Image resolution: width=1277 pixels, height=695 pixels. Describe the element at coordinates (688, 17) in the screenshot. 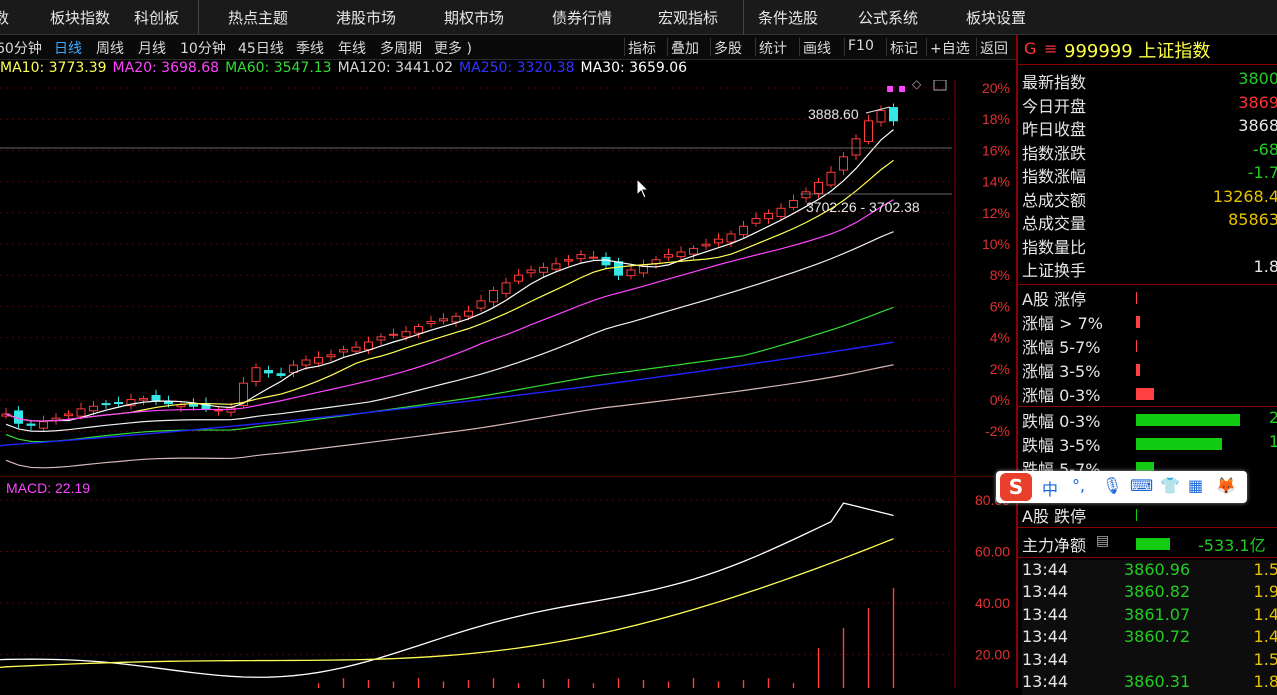

I see `top-menu-item: 宏观指标` at that location.